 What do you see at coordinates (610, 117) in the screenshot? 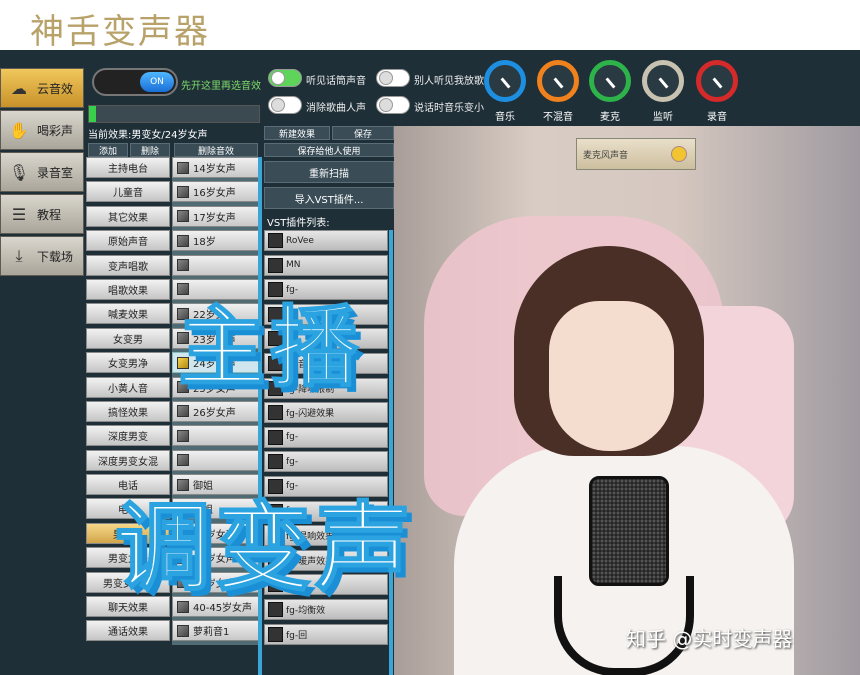
I see `knob-label: 麦克` at bounding box center [610, 117].